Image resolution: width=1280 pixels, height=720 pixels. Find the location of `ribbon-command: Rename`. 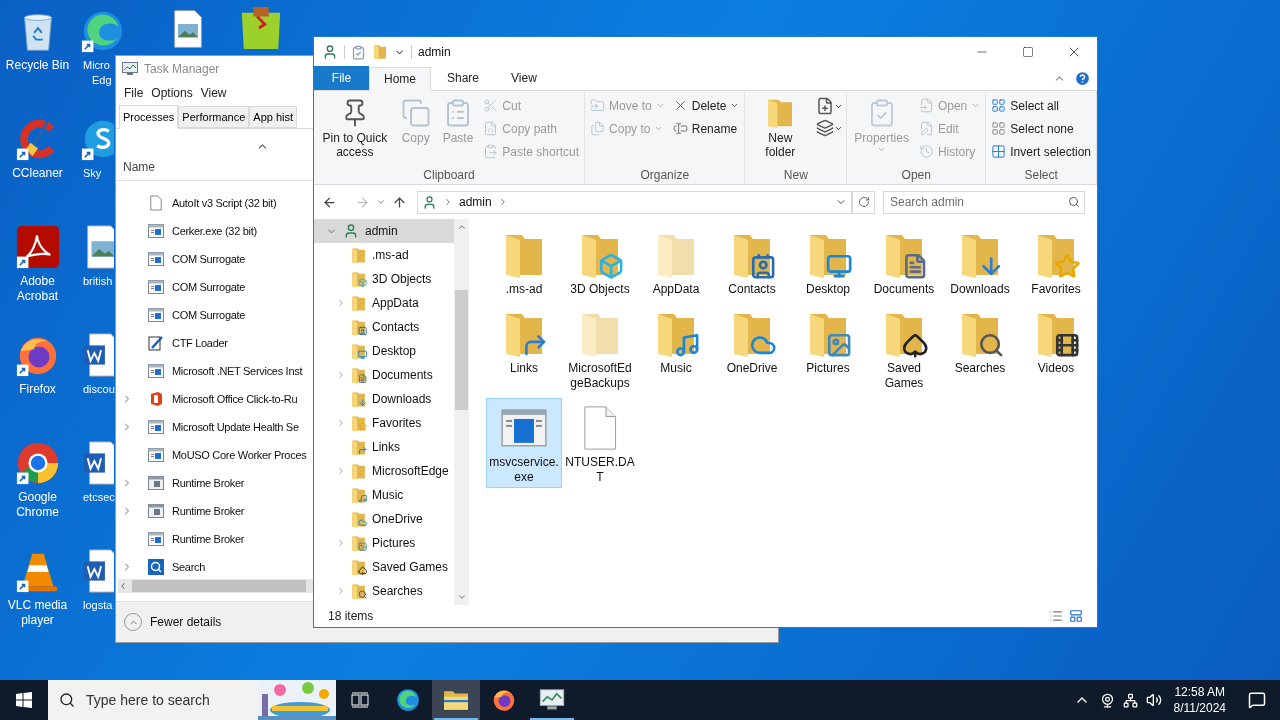

ribbon-command: Rename is located at coordinates (706, 128).